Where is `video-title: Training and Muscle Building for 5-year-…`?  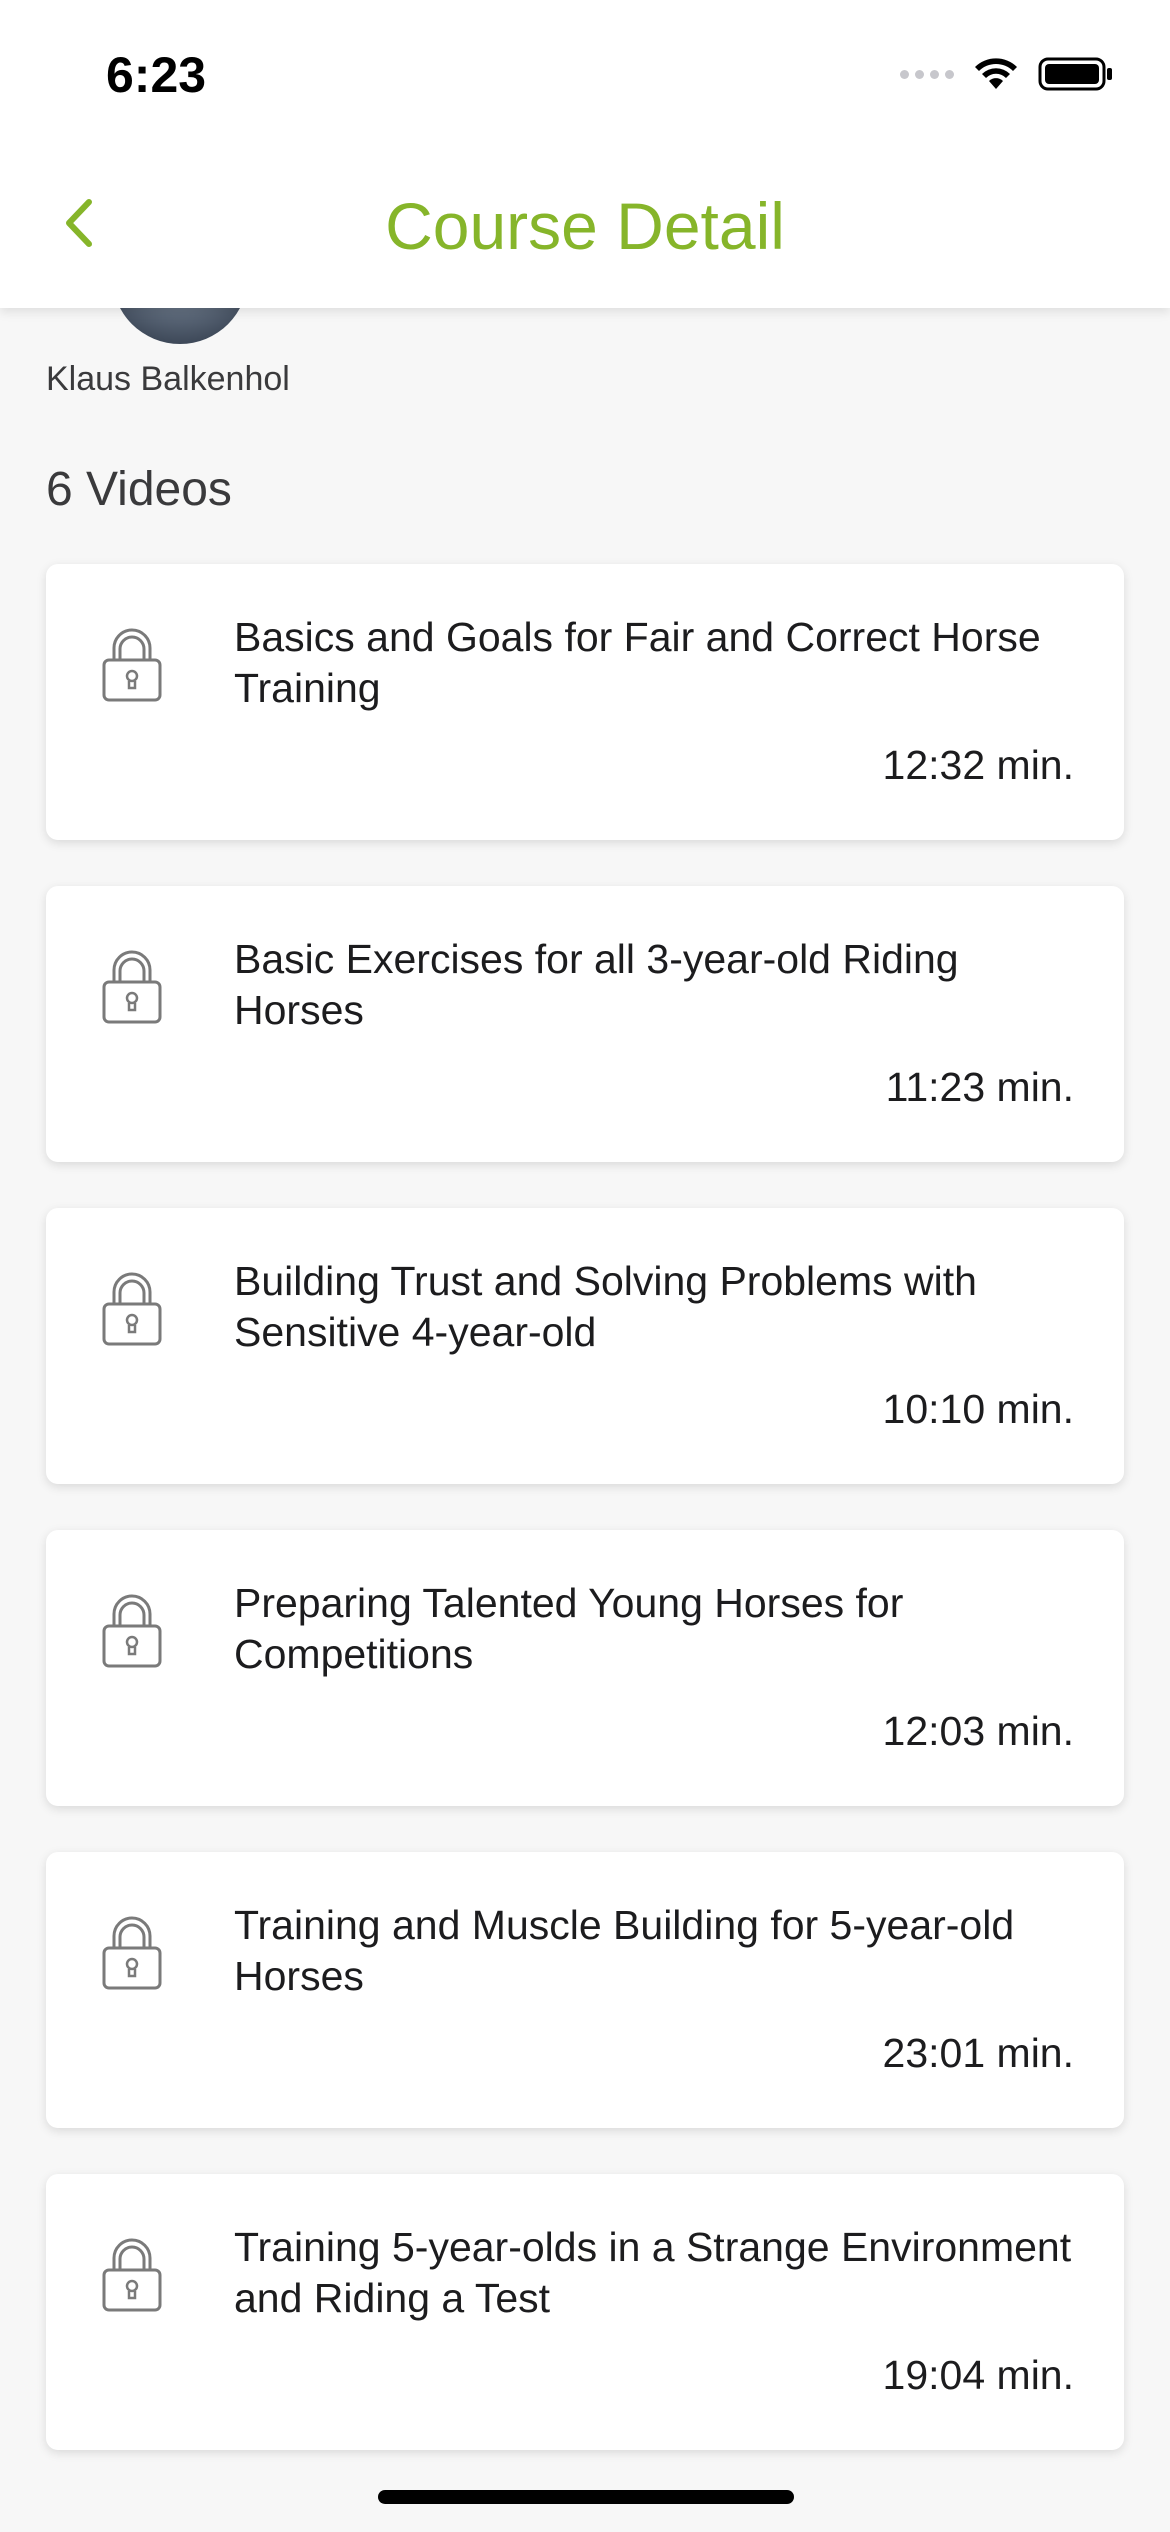
video-title: Training and Muscle Building for 5-year-… is located at coordinates (624, 1950).